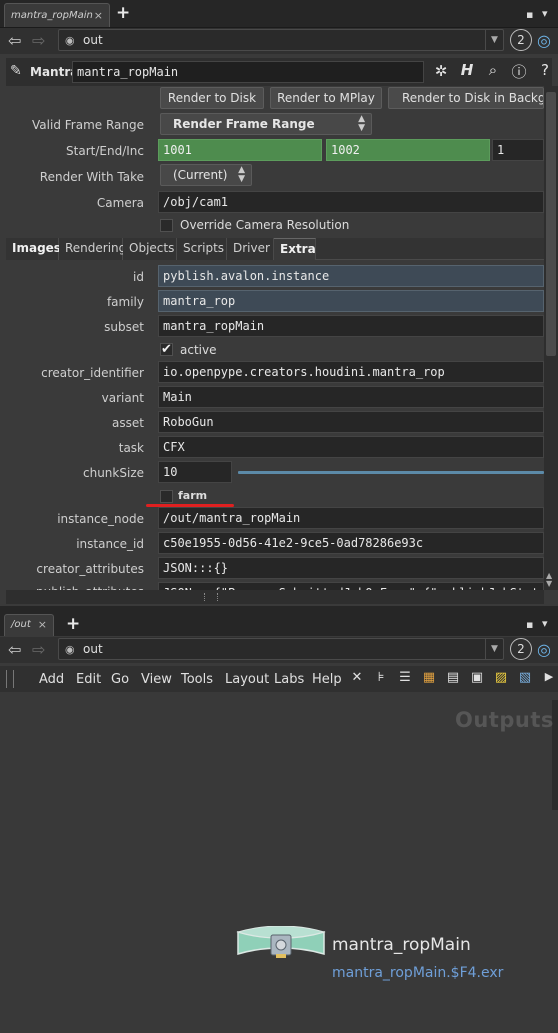 The height and width of the screenshot is (1033, 558). Describe the element at coordinates (351, 447) in the screenshot. I see `task-field: CFX` at that location.